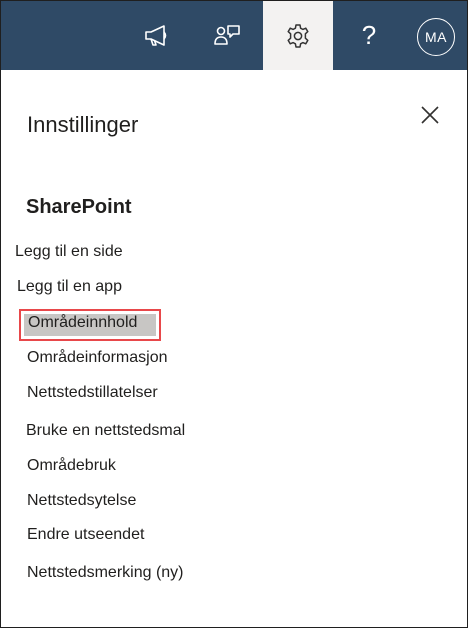 The width and height of the screenshot is (468, 628). I want to click on feedback-icon, so click(227, 35).